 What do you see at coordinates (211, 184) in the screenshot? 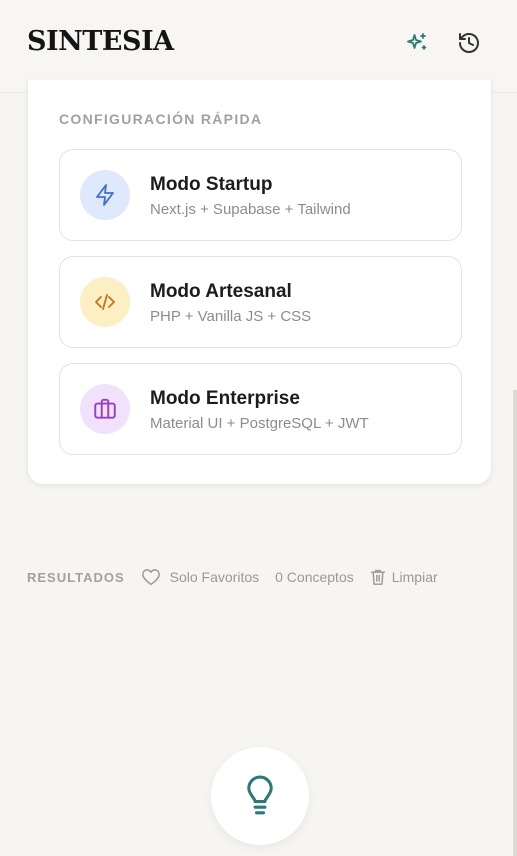
I see `mode-startup-title: Modo Startup` at bounding box center [211, 184].